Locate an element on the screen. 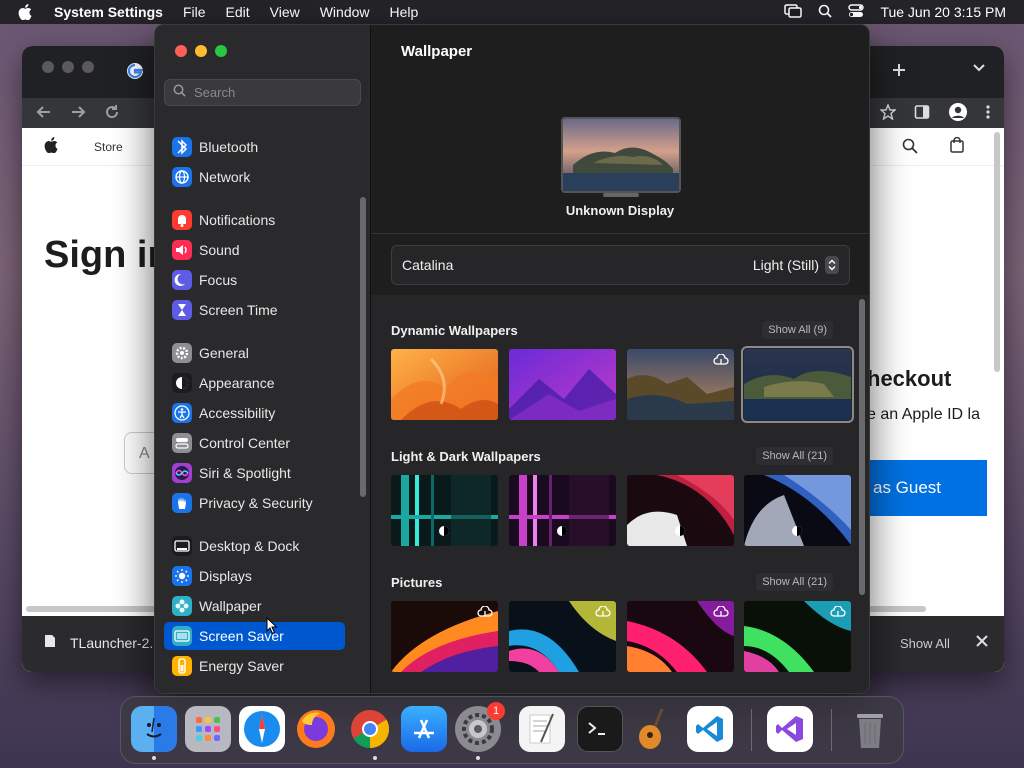 The height and width of the screenshot is (768, 1024). sidebar-item-label: Screen Time is located at coordinates (238, 310).